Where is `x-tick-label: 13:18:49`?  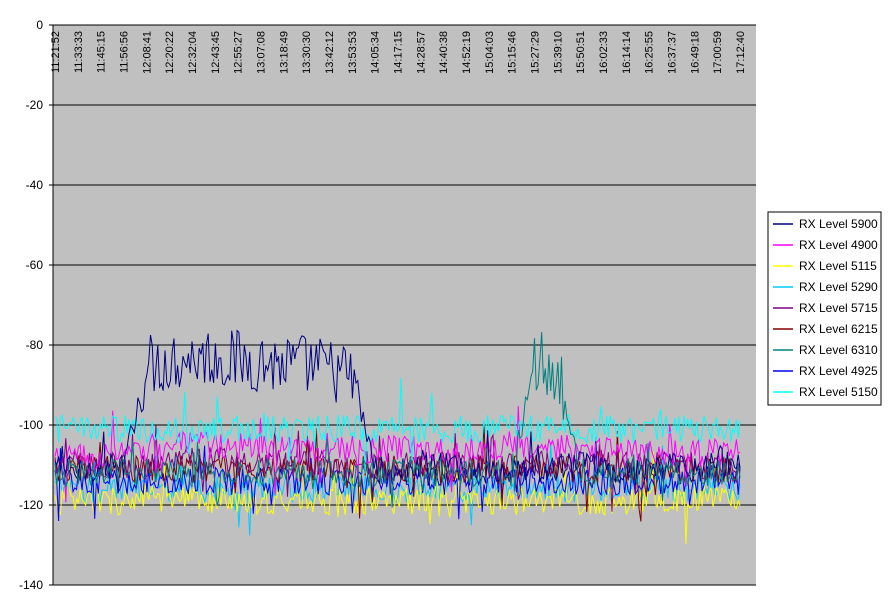 x-tick-label: 13:18:49 is located at coordinates (284, 52).